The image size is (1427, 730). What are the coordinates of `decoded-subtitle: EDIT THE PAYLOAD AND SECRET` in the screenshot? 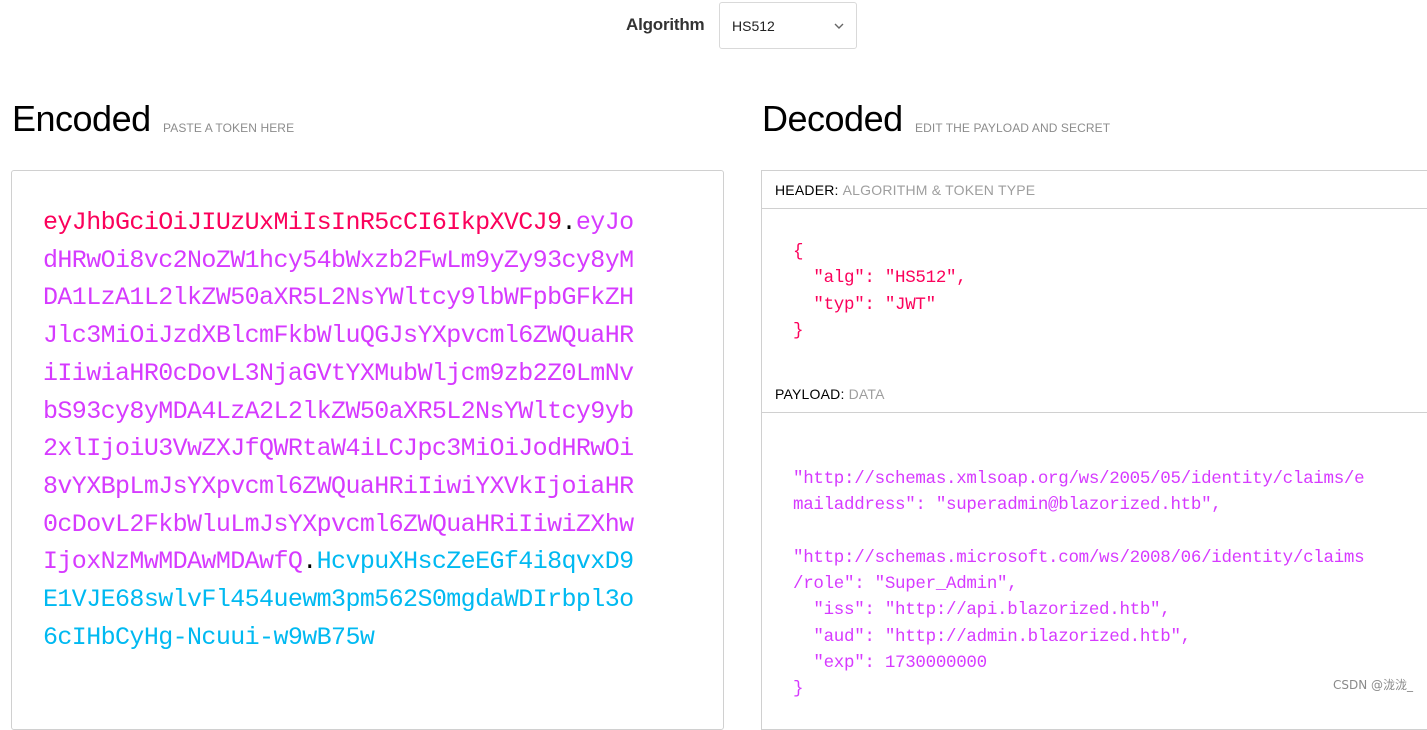 It's located at (1013, 128).